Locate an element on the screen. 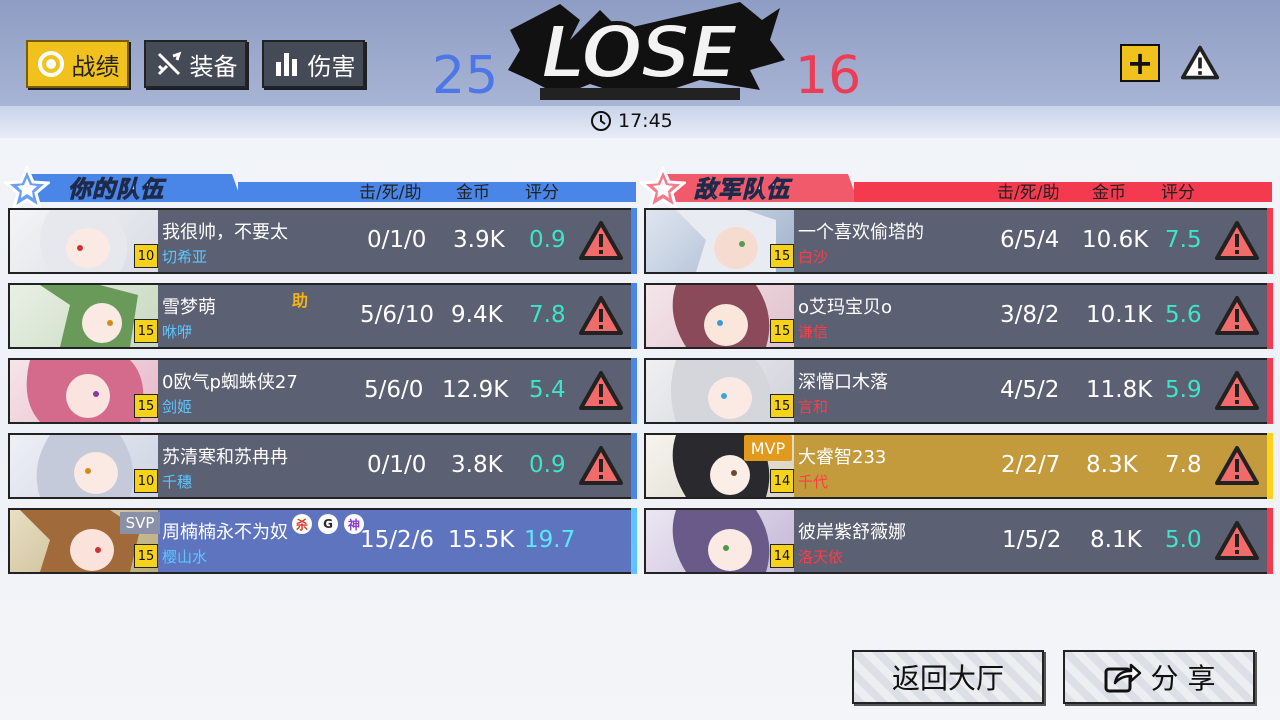  back-to-lobby-button: 返回大厅 is located at coordinates (948, 677).